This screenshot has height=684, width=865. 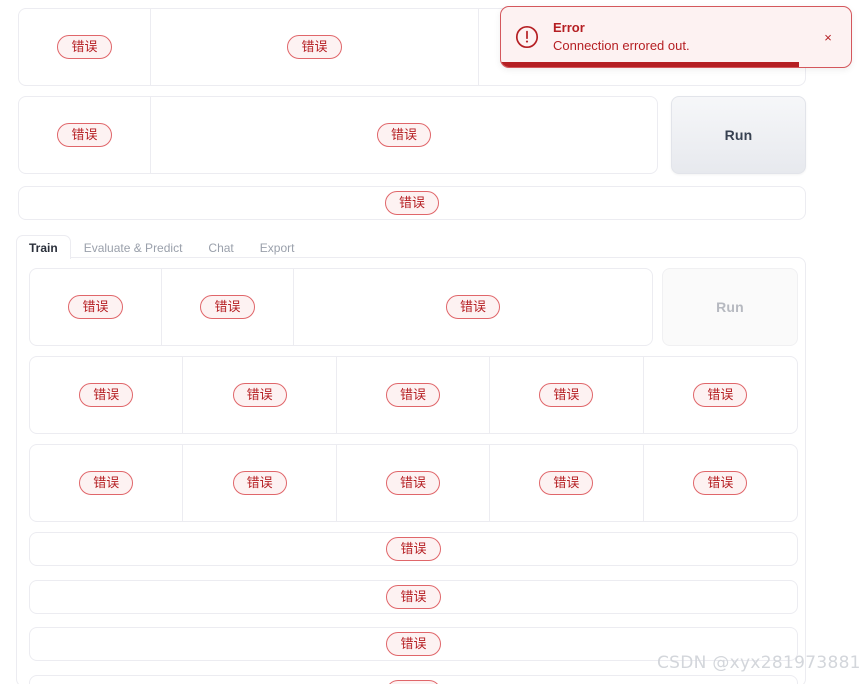 I want to click on error-toast-text: Error Connection errored out., so click(x=686, y=37).